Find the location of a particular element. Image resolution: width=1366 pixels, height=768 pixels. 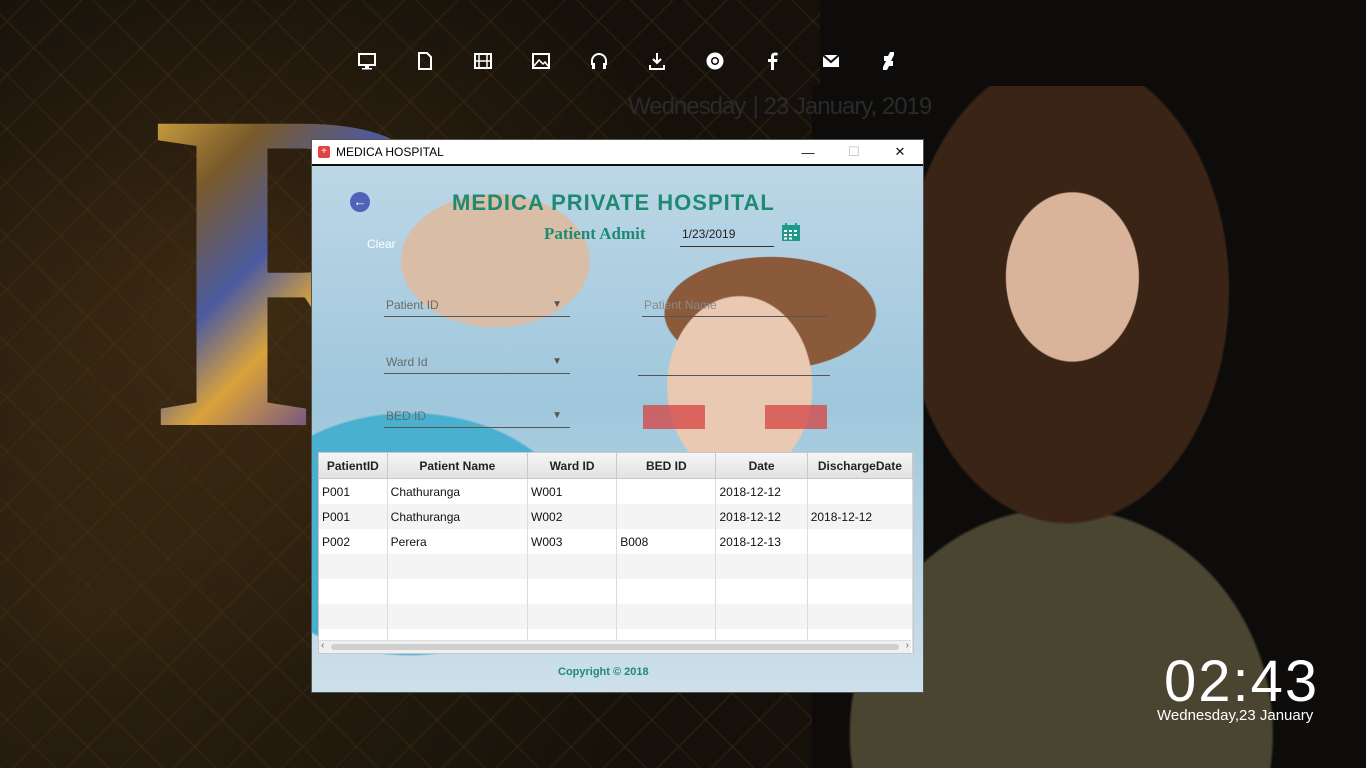

desktop-clock-date: Wednesday,23 January is located at coordinates (1235, 715).